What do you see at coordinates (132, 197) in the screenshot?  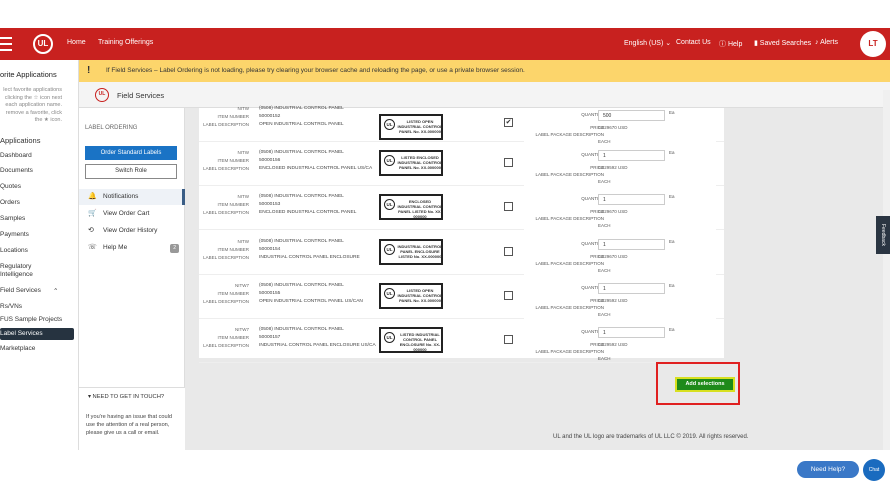 I see `menu-item-notifications: 🔔 Notifications` at bounding box center [132, 197].